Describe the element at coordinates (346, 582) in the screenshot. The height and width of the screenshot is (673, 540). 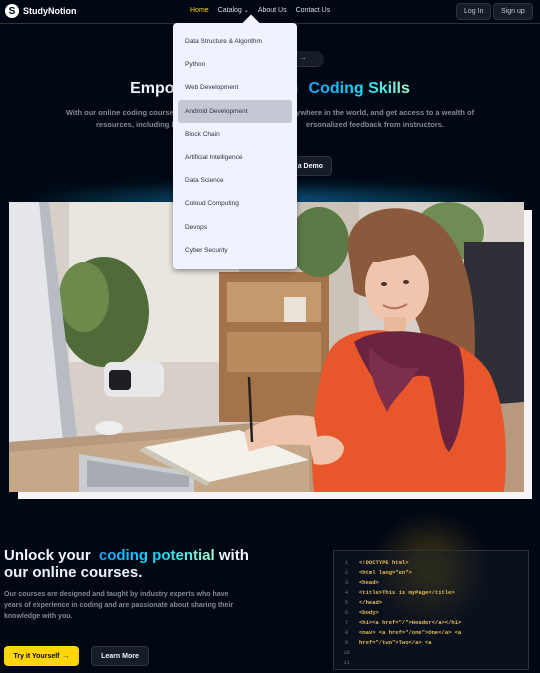
I see `line-number: 3` at that location.